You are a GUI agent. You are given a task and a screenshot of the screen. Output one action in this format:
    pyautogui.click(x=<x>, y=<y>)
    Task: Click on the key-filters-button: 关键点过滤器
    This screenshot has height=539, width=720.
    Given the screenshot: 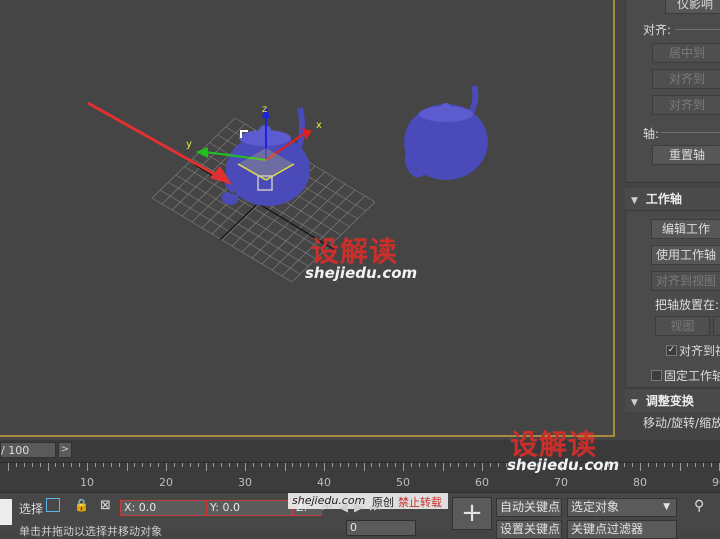 What is the action you would take?
    pyautogui.click(x=622, y=529)
    